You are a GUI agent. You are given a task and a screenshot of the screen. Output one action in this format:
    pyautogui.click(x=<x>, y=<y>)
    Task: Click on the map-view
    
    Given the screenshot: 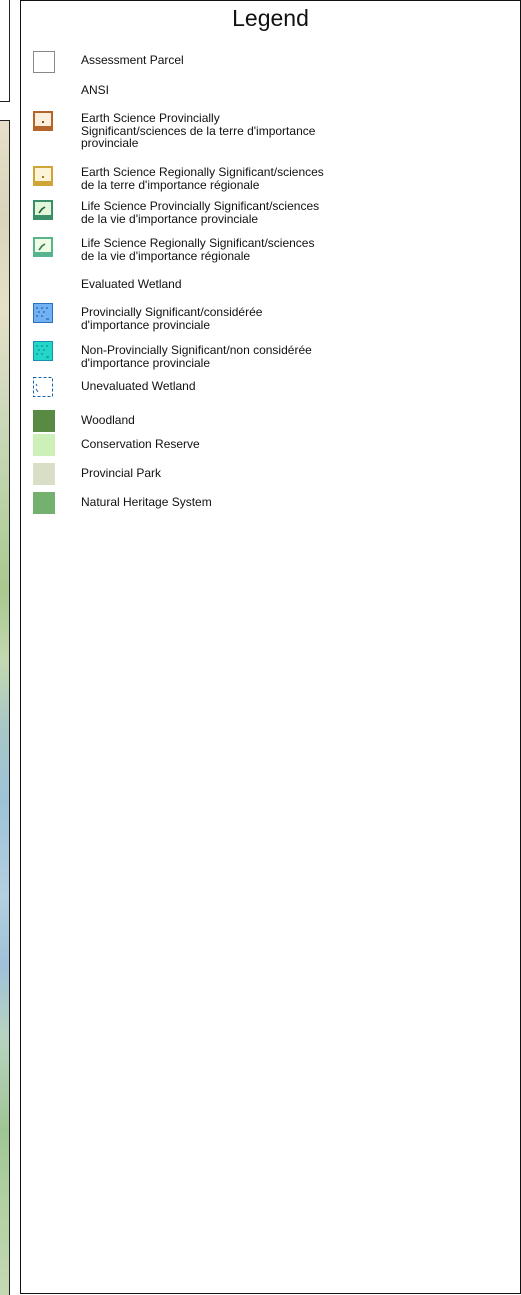 What is the action you would take?
    pyautogui.click(x=5, y=707)
    